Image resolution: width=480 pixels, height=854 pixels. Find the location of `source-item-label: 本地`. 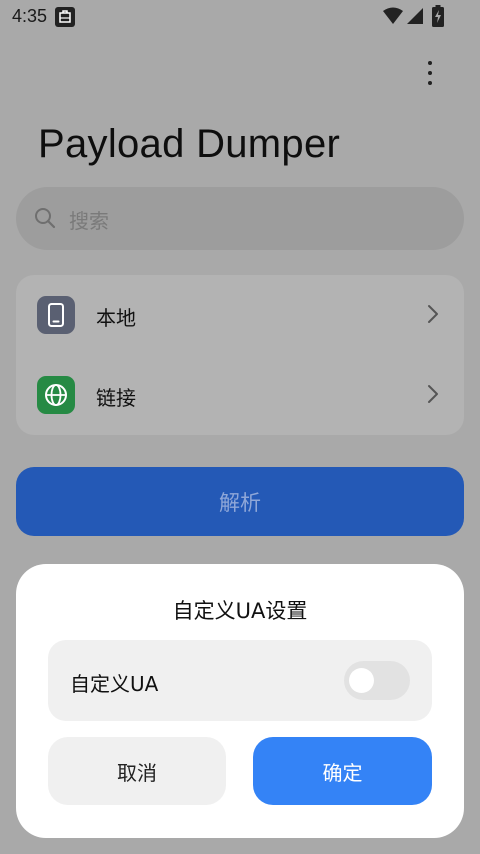

source-item-label: 本地 is located at coordinates (116, 318).